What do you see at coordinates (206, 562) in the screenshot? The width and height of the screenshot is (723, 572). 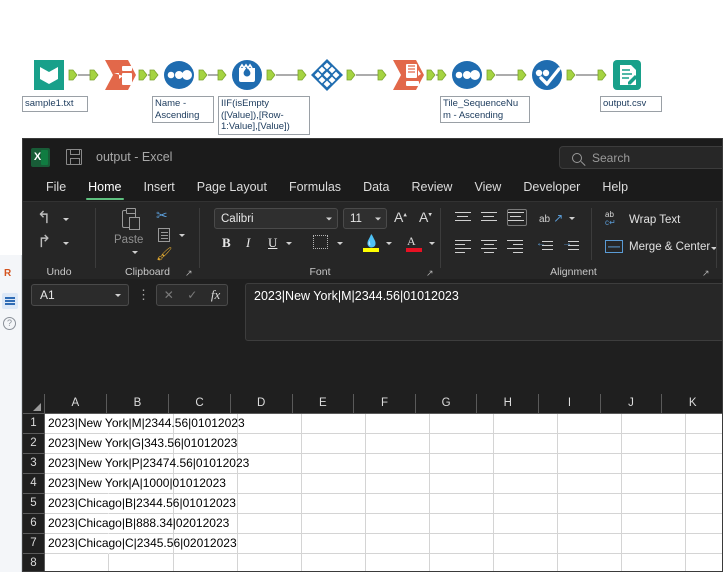 I see `cell-C8` at bounding box center [206, 562].